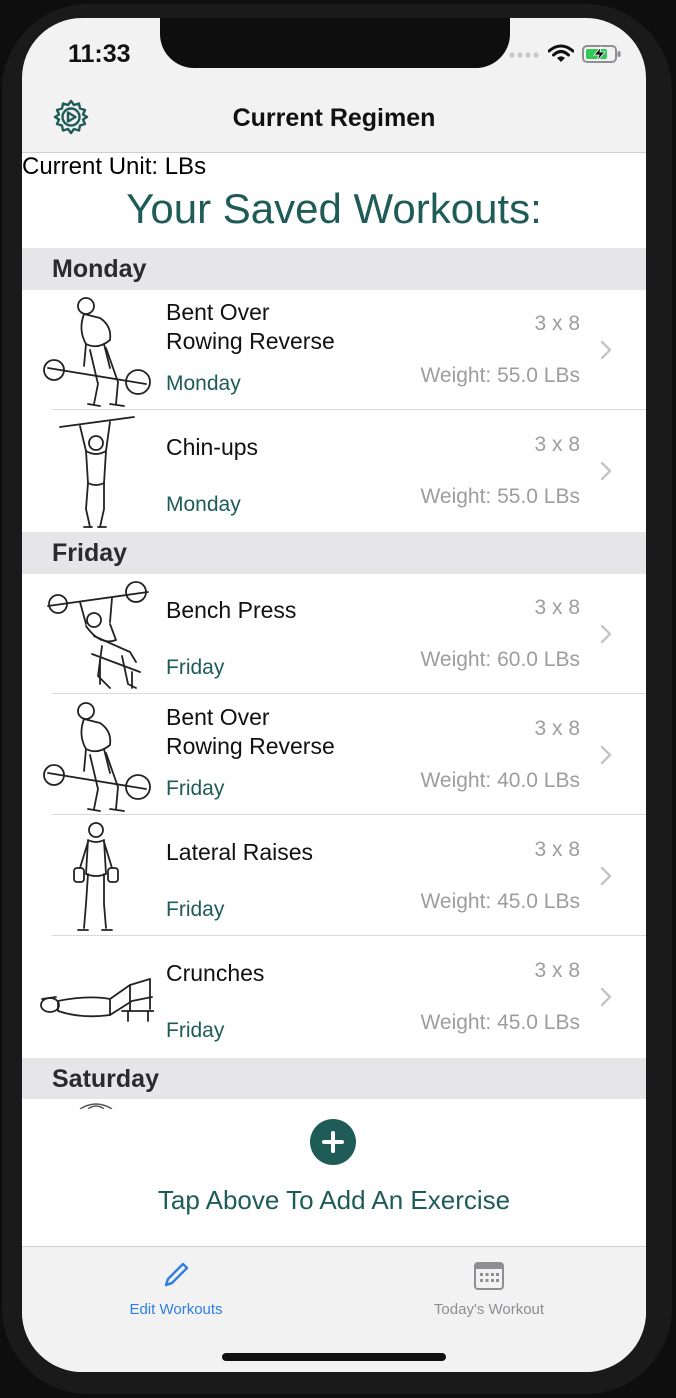 The width and height of the screenshot is (676, 1398). I want to click on section-header-saturday: Saturday, so click(334, 1079).